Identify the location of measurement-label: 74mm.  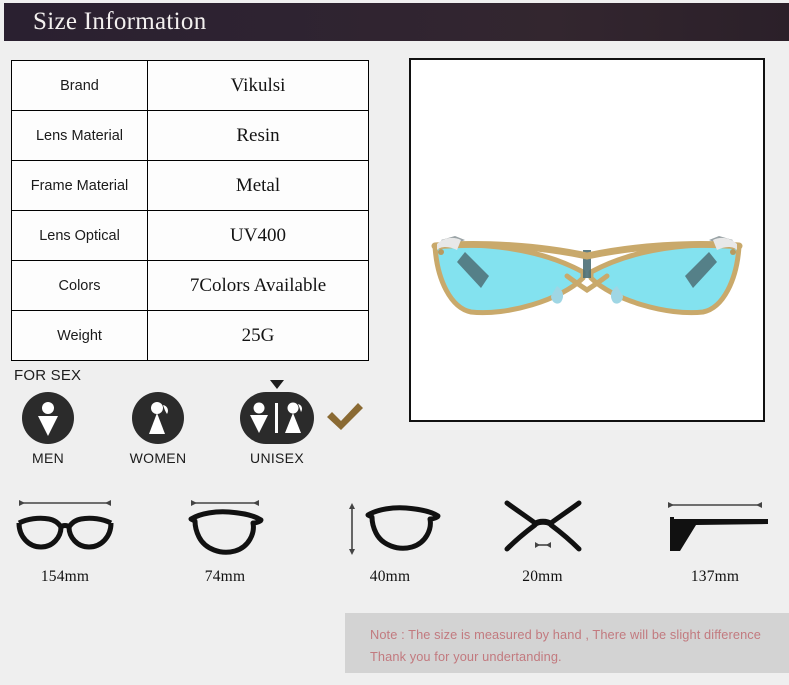
(225, 576).